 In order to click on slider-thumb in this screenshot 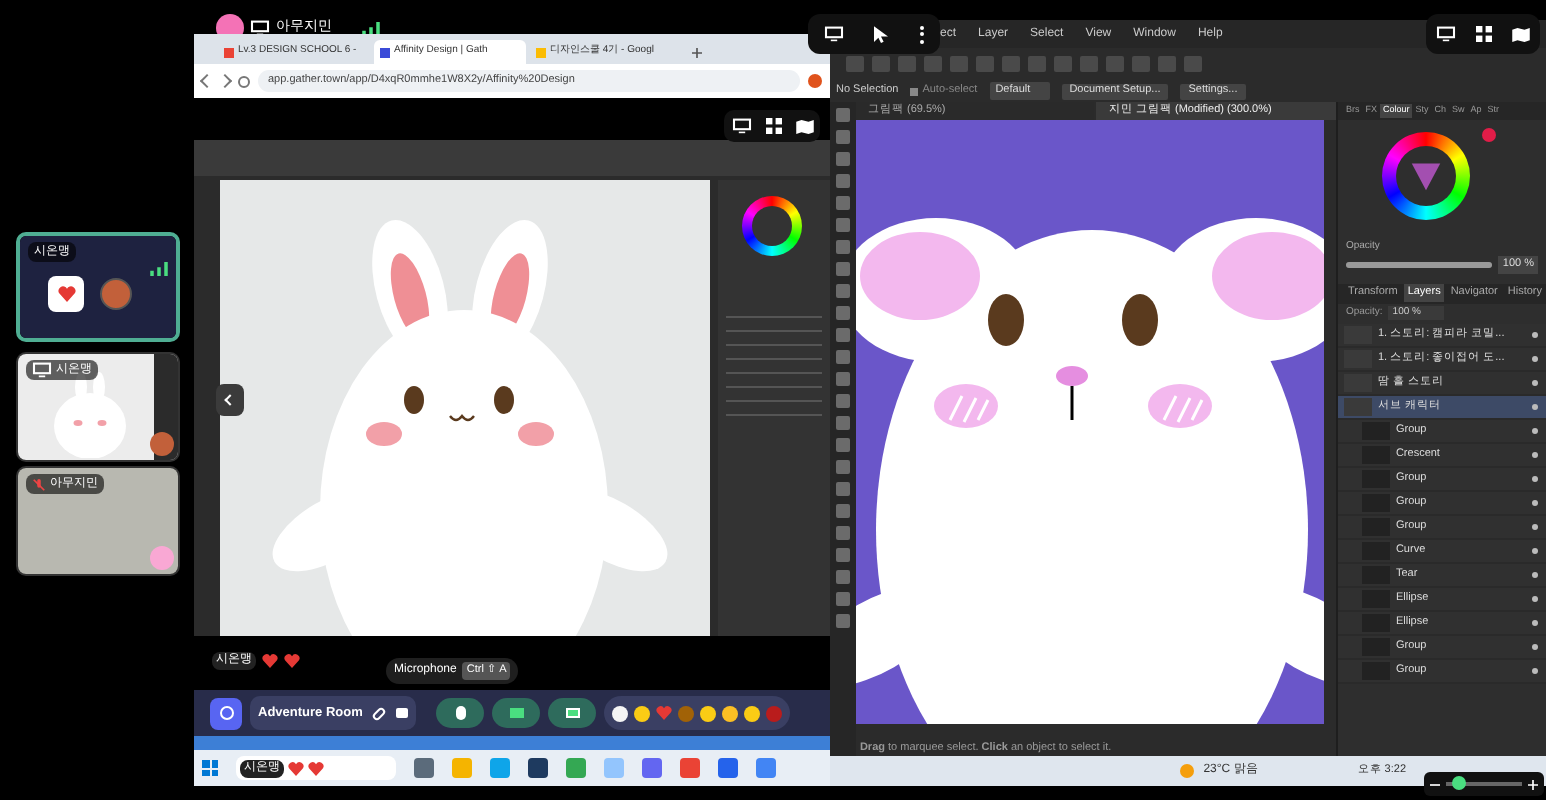, I will do `click(1458, 783)`.